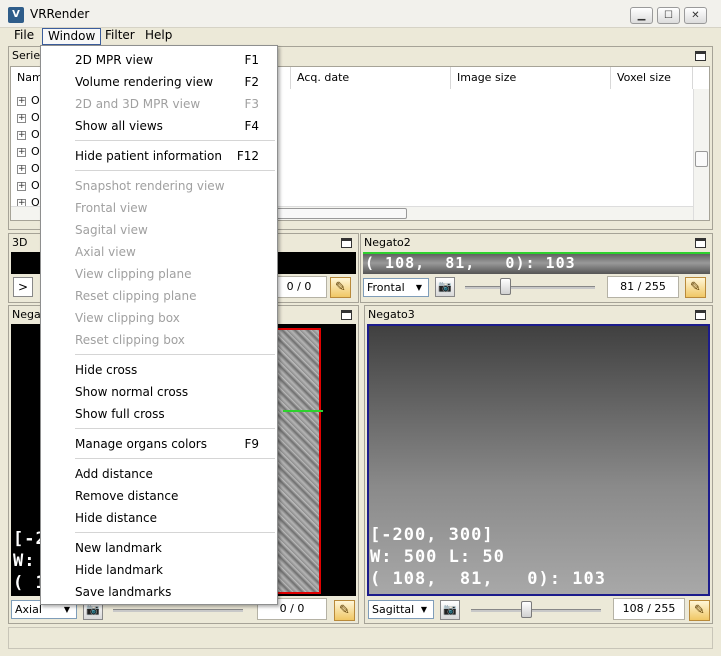 The image size is (721, 656). What do you see at coordinates (371, 78) in the screenshot?
I see `column-acq-date: Acq. date` at bounding box center [371, 78].